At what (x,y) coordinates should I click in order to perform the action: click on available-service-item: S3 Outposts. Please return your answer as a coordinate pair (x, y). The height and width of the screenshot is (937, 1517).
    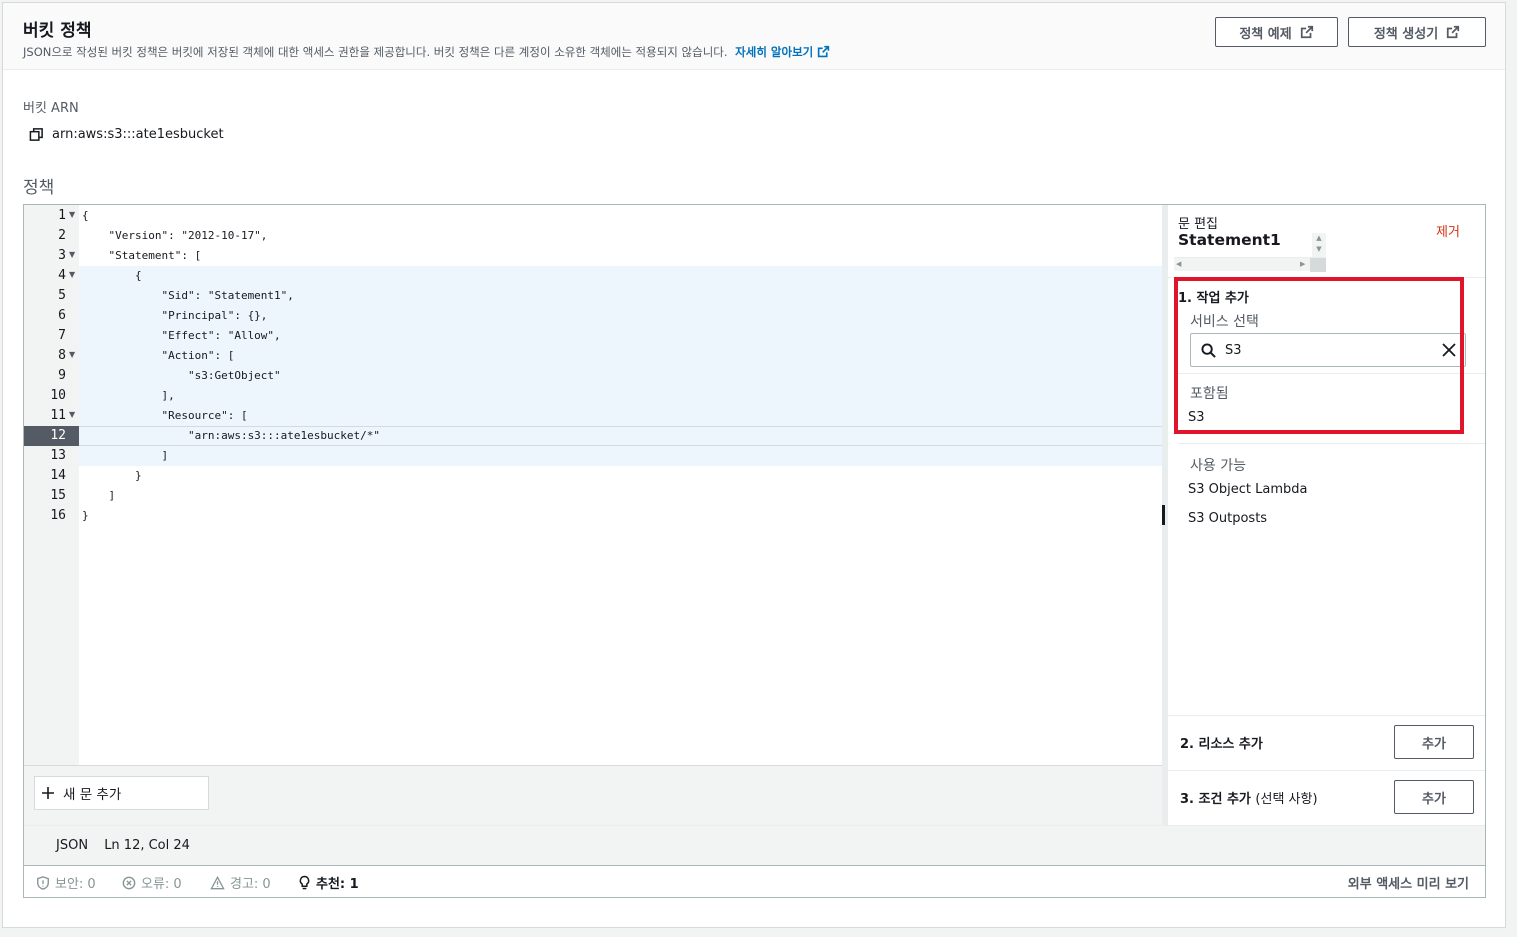
    Looking at the image, I should click on (1227, 518).